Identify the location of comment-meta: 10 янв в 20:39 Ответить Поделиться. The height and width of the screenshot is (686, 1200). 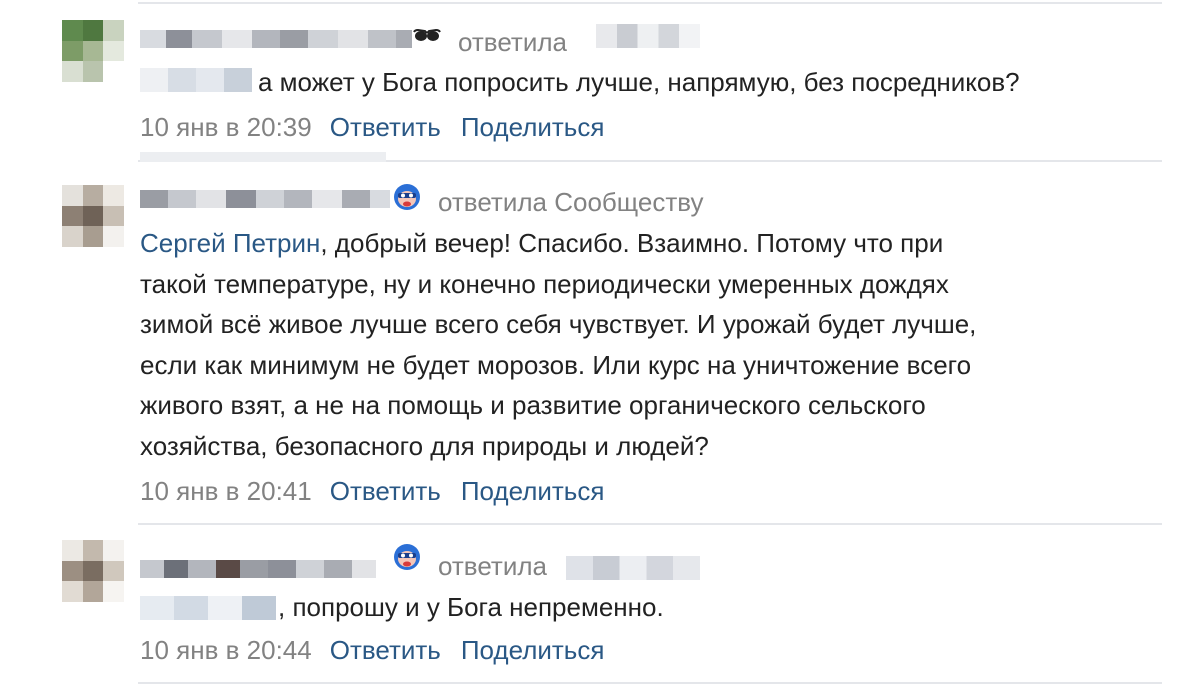
(372, 127).